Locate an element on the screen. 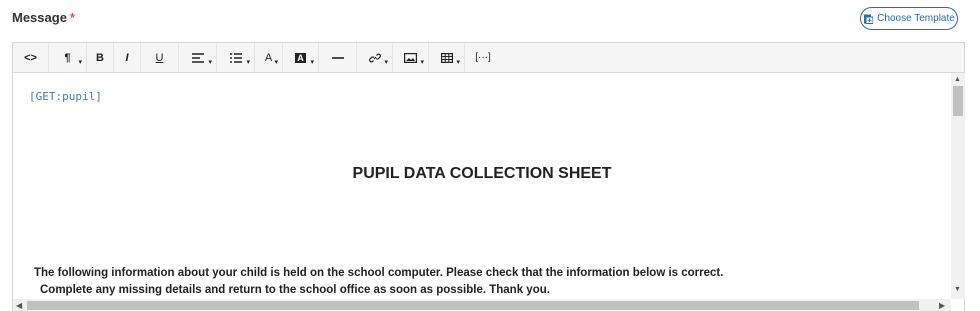  table-icon is located at coordinates (446, 57).